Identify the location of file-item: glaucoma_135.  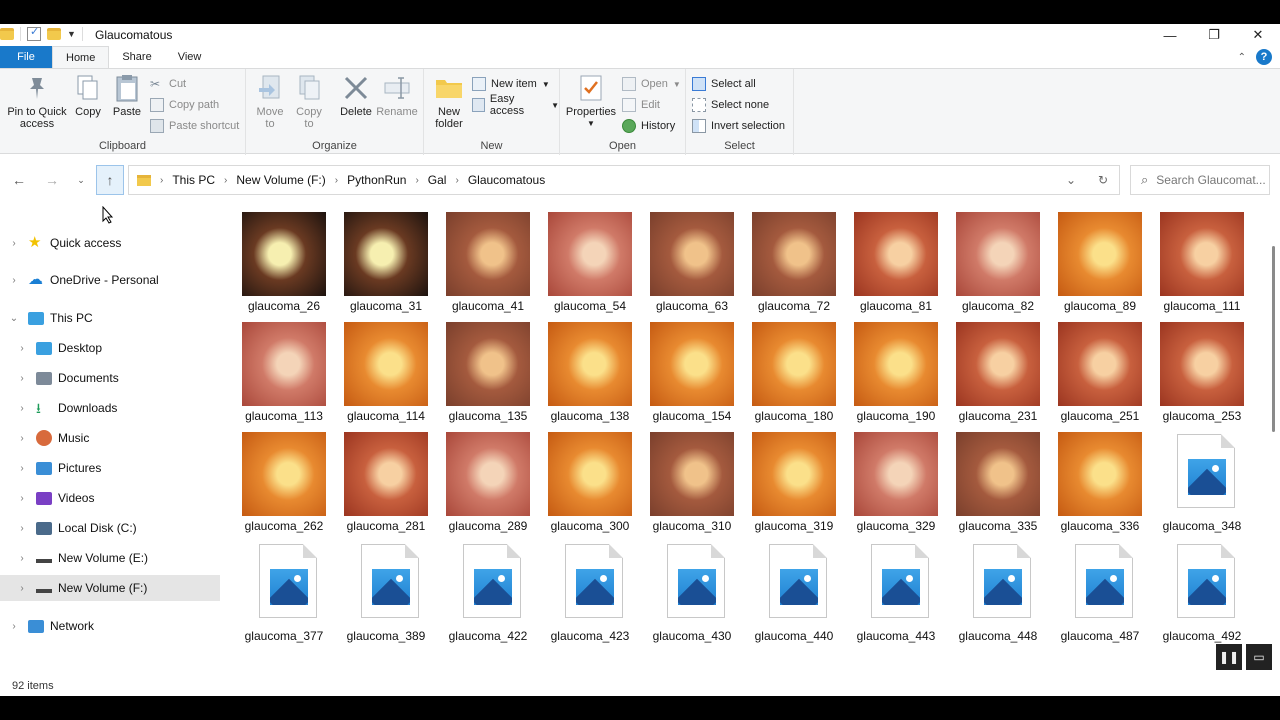
(486, 374).